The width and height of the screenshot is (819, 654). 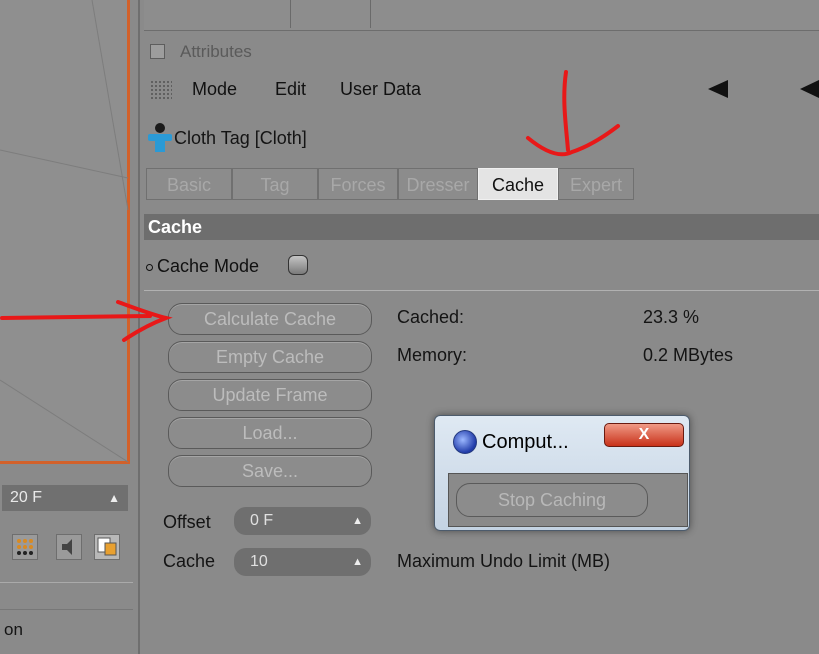 I want to click on cached-value: 23.3 %, so click(x=671, y=317).